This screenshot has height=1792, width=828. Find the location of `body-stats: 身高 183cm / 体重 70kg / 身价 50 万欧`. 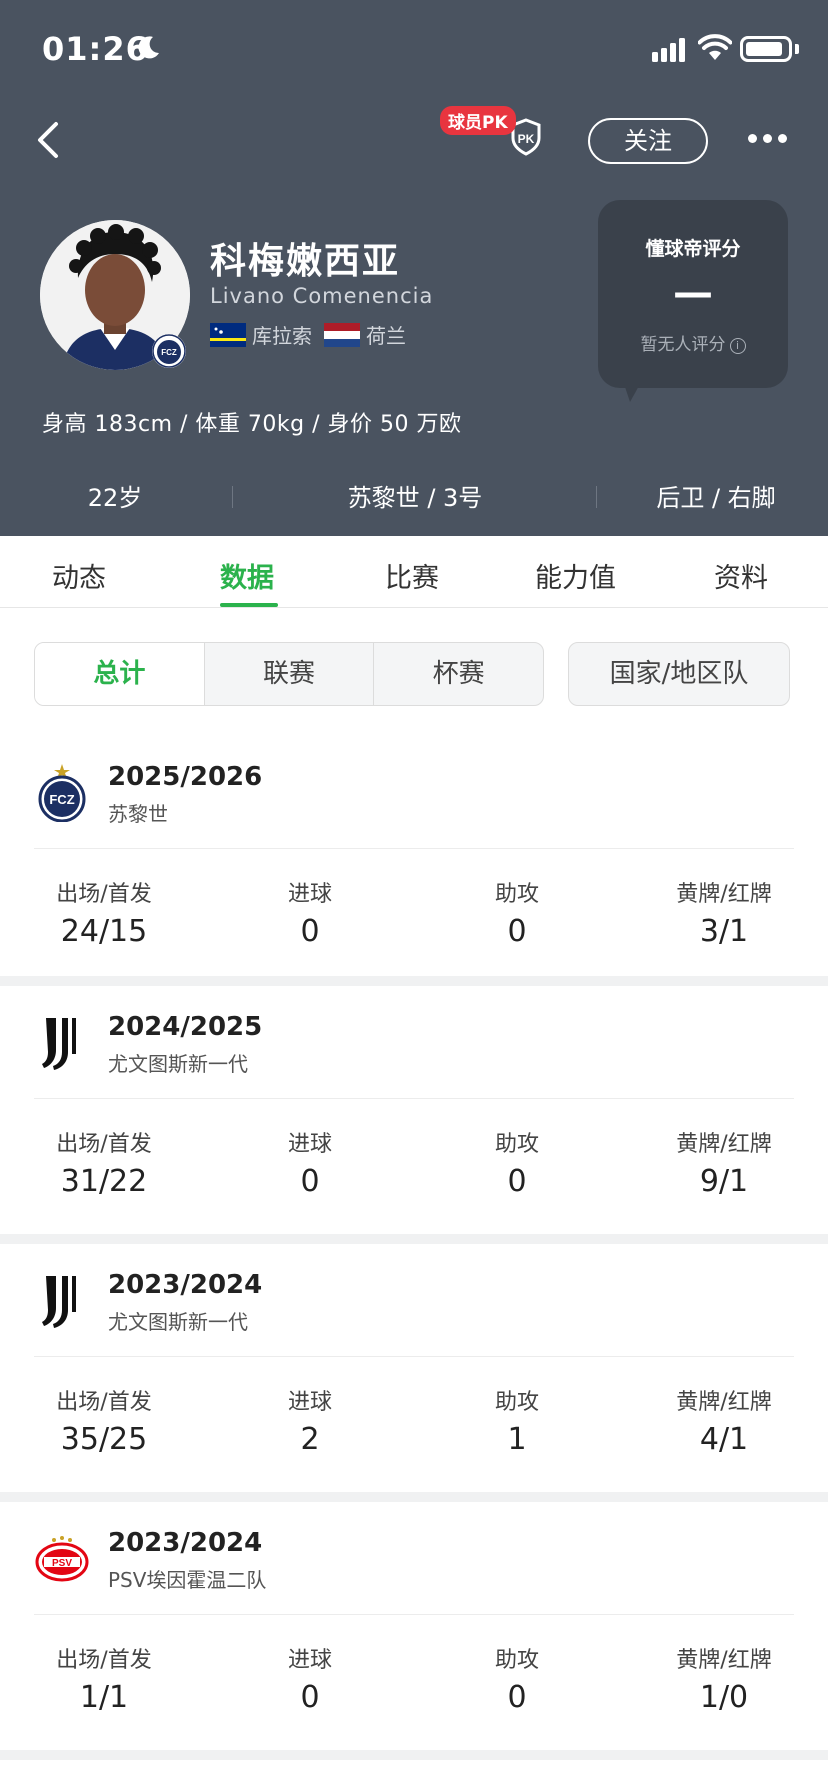

body-stats: 身高 183cm / 体重 70kg / 身价 50 万欧 is located at coordinates (252, 424).